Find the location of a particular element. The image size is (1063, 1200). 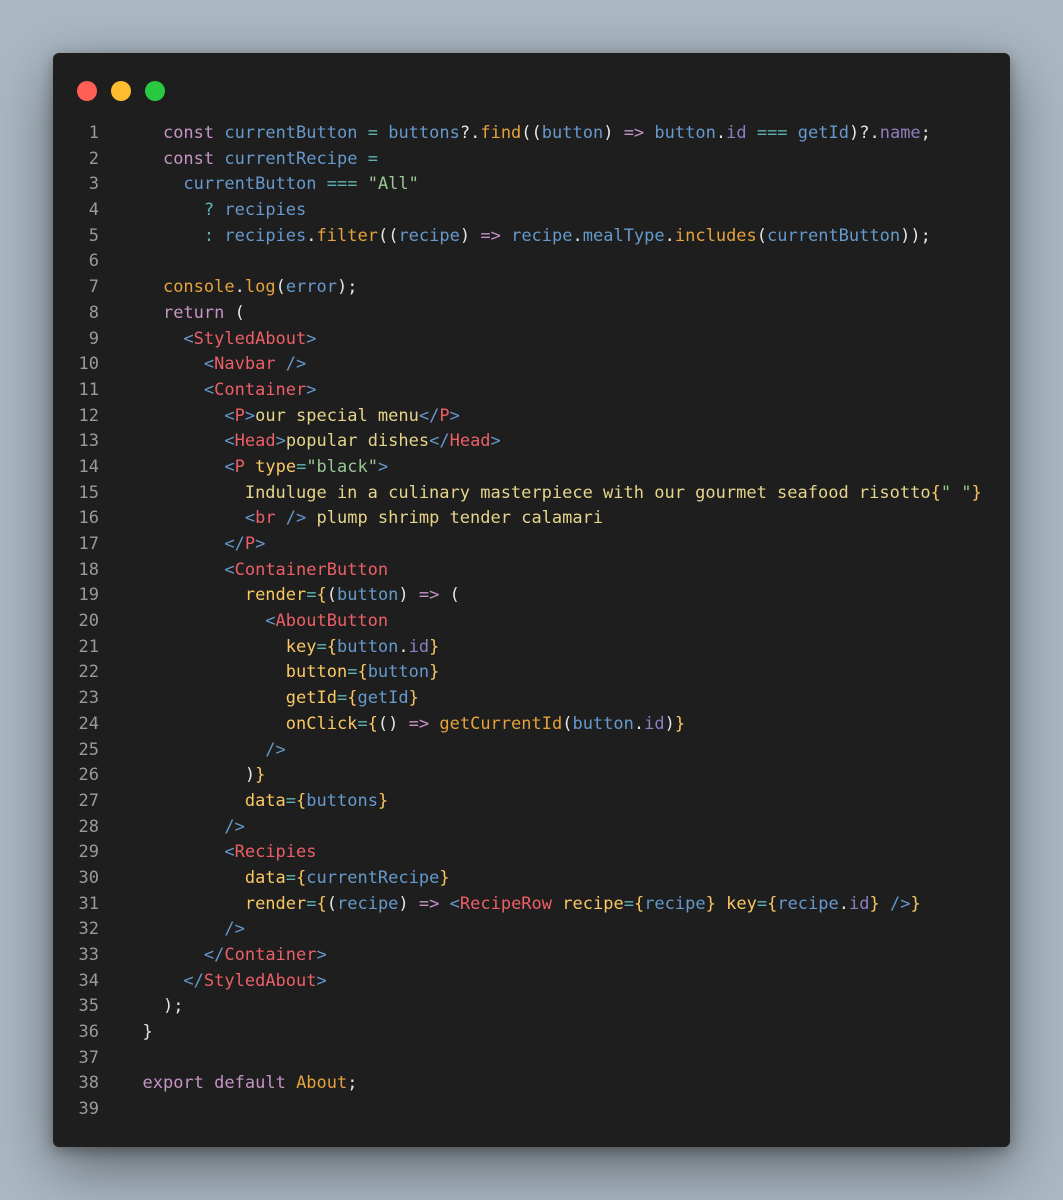

code-token: (( is located at coordinates (388, 235).